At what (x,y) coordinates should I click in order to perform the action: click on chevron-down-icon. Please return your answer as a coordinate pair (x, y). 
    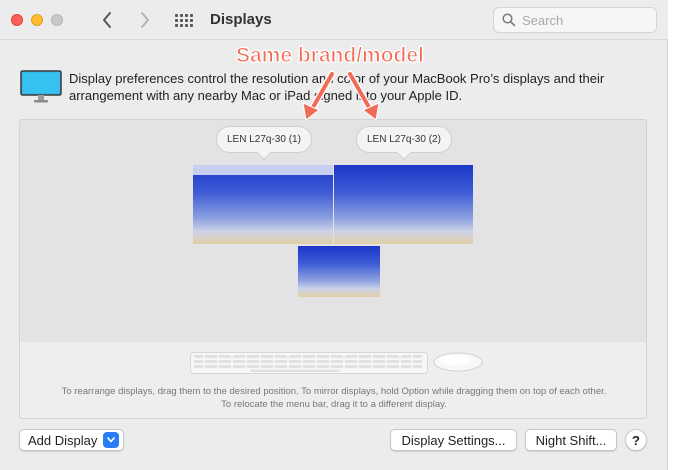
    Looking at the image, I should click on (111, 440).